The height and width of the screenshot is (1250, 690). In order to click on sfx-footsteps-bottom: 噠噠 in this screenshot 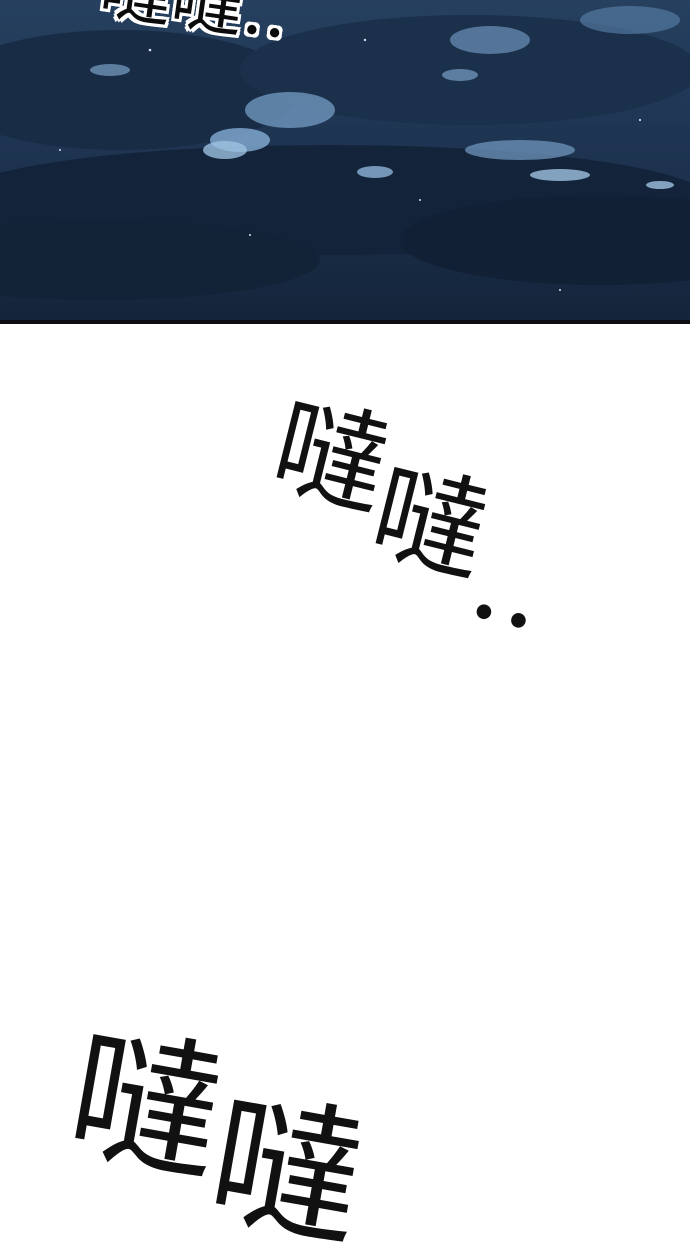, I will do `click(218, 1129)`.